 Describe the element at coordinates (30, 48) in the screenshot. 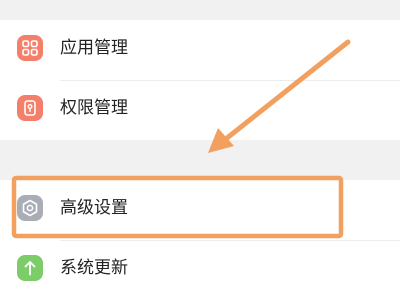

I see `app-grid-icon` at that location.